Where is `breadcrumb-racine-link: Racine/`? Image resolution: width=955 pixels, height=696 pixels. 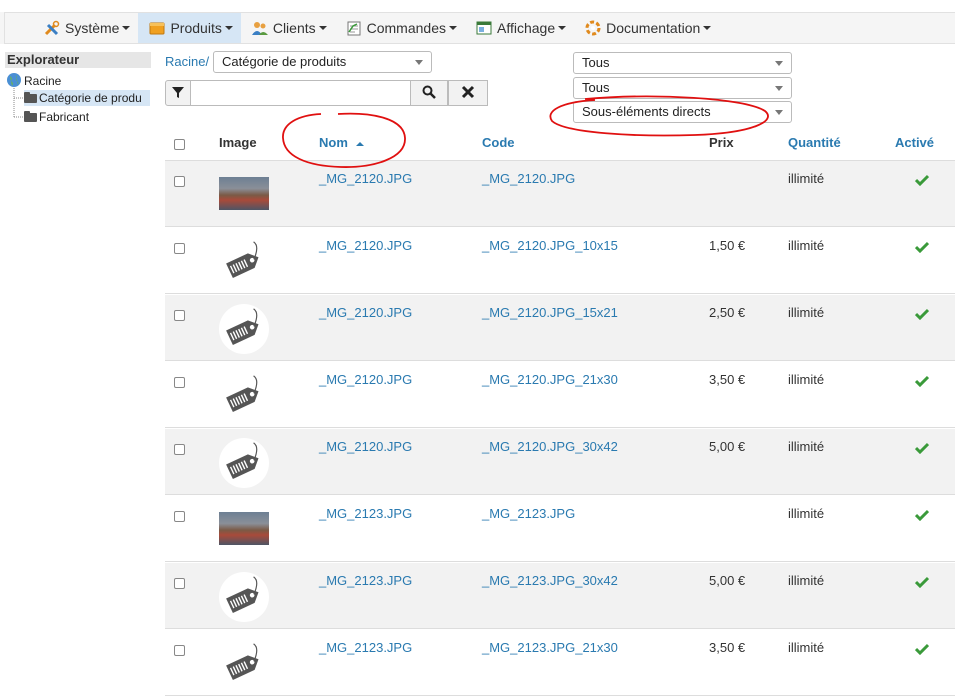
breadcrumb-racine-link: Racine/ is located at coordinates (187, 61).